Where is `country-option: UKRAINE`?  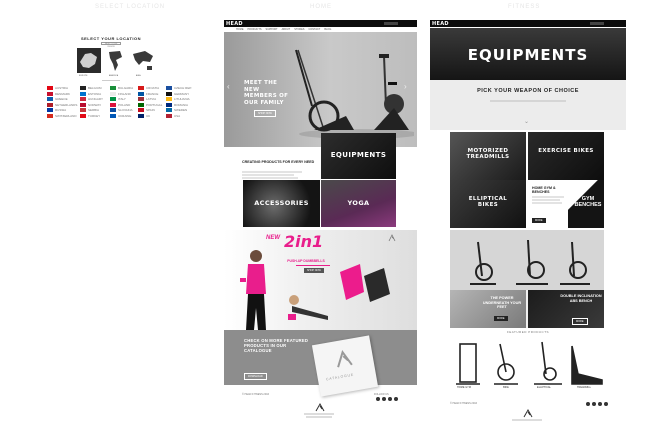 country-option: UKRAINE is located at coordinates (121, 115).